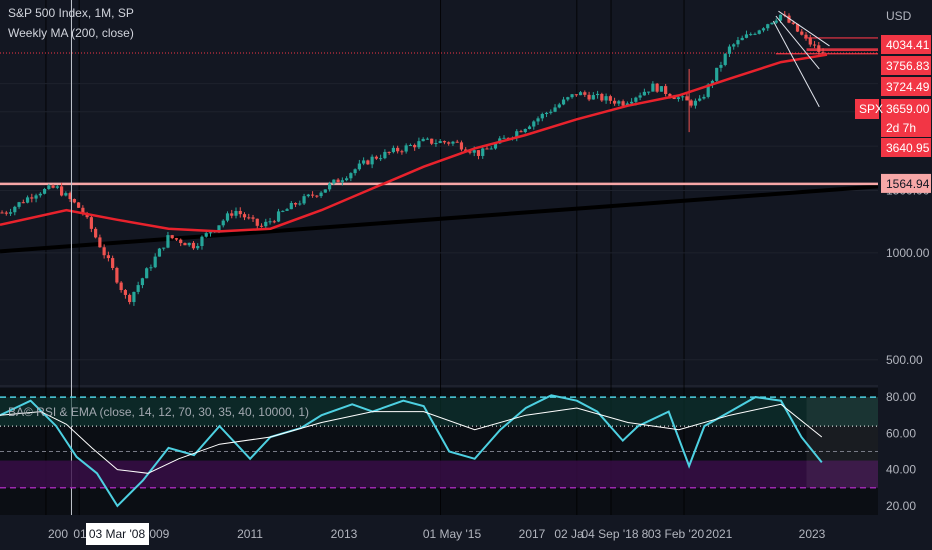  Describe the element at coordinates (901, 506) in the screenshot. I see `rsi-tick-3: 20.00` at that location.